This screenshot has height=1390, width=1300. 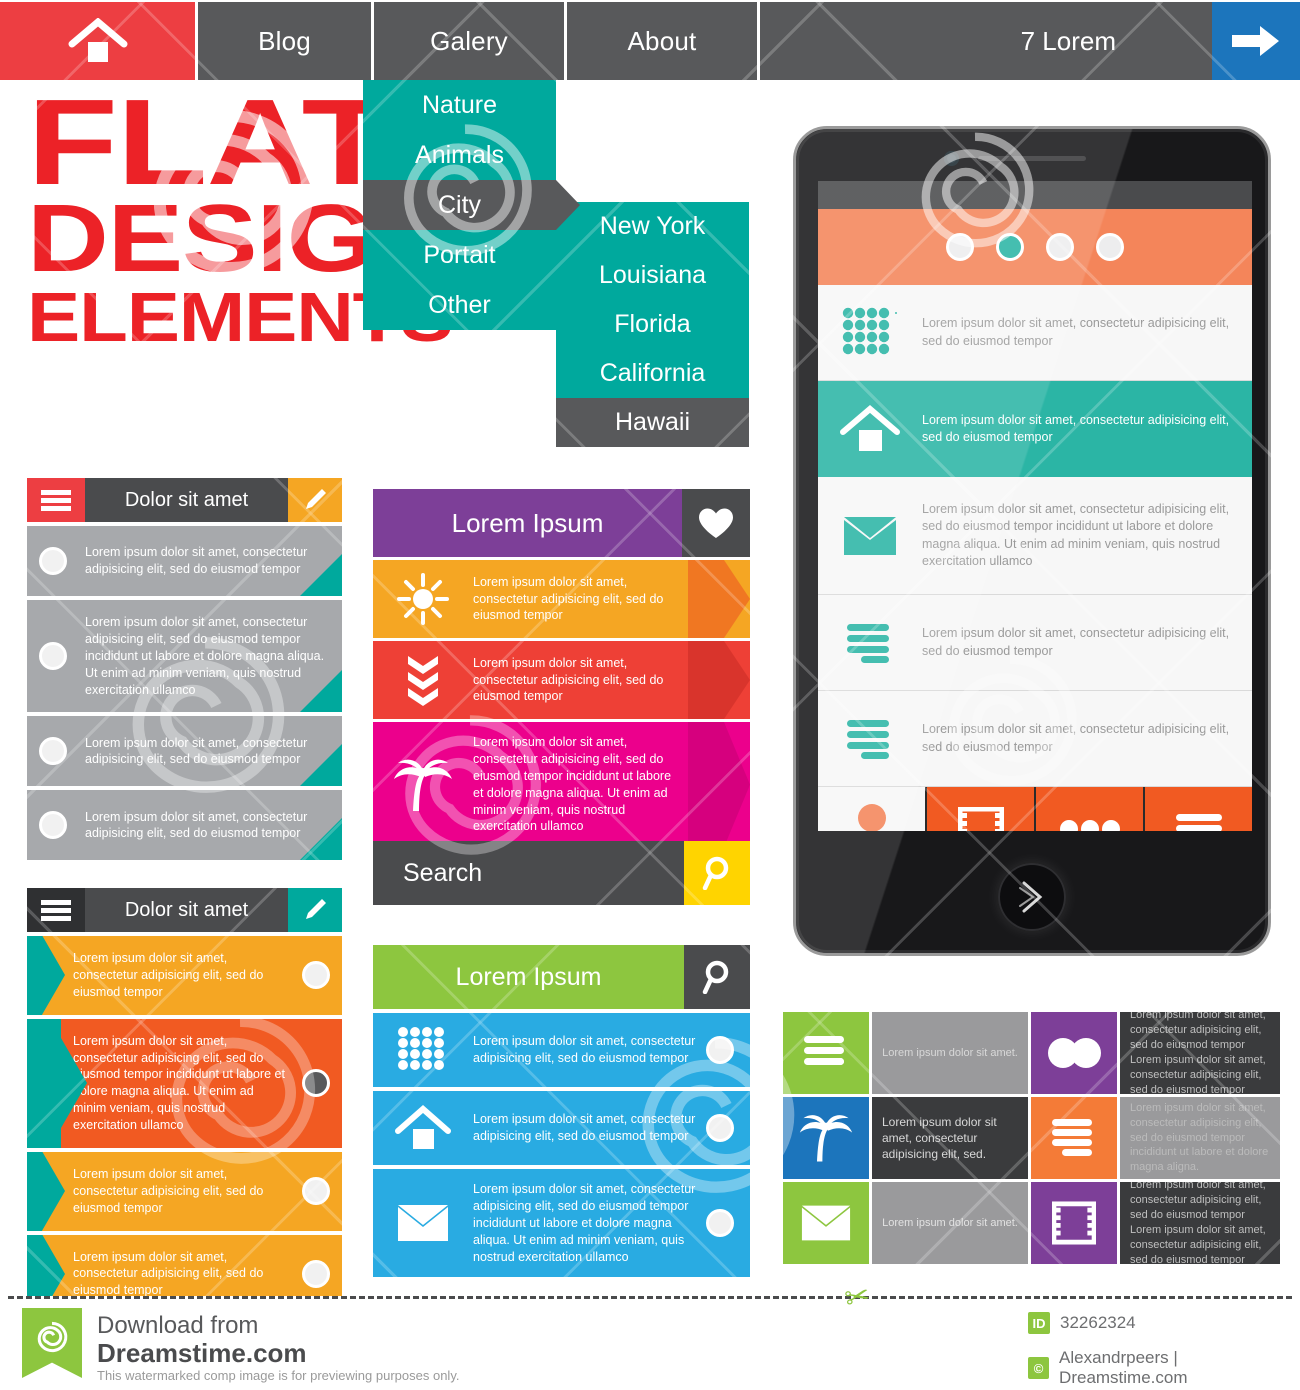 I want to click on gray-list-edit-button, so click(x=315, y=500).